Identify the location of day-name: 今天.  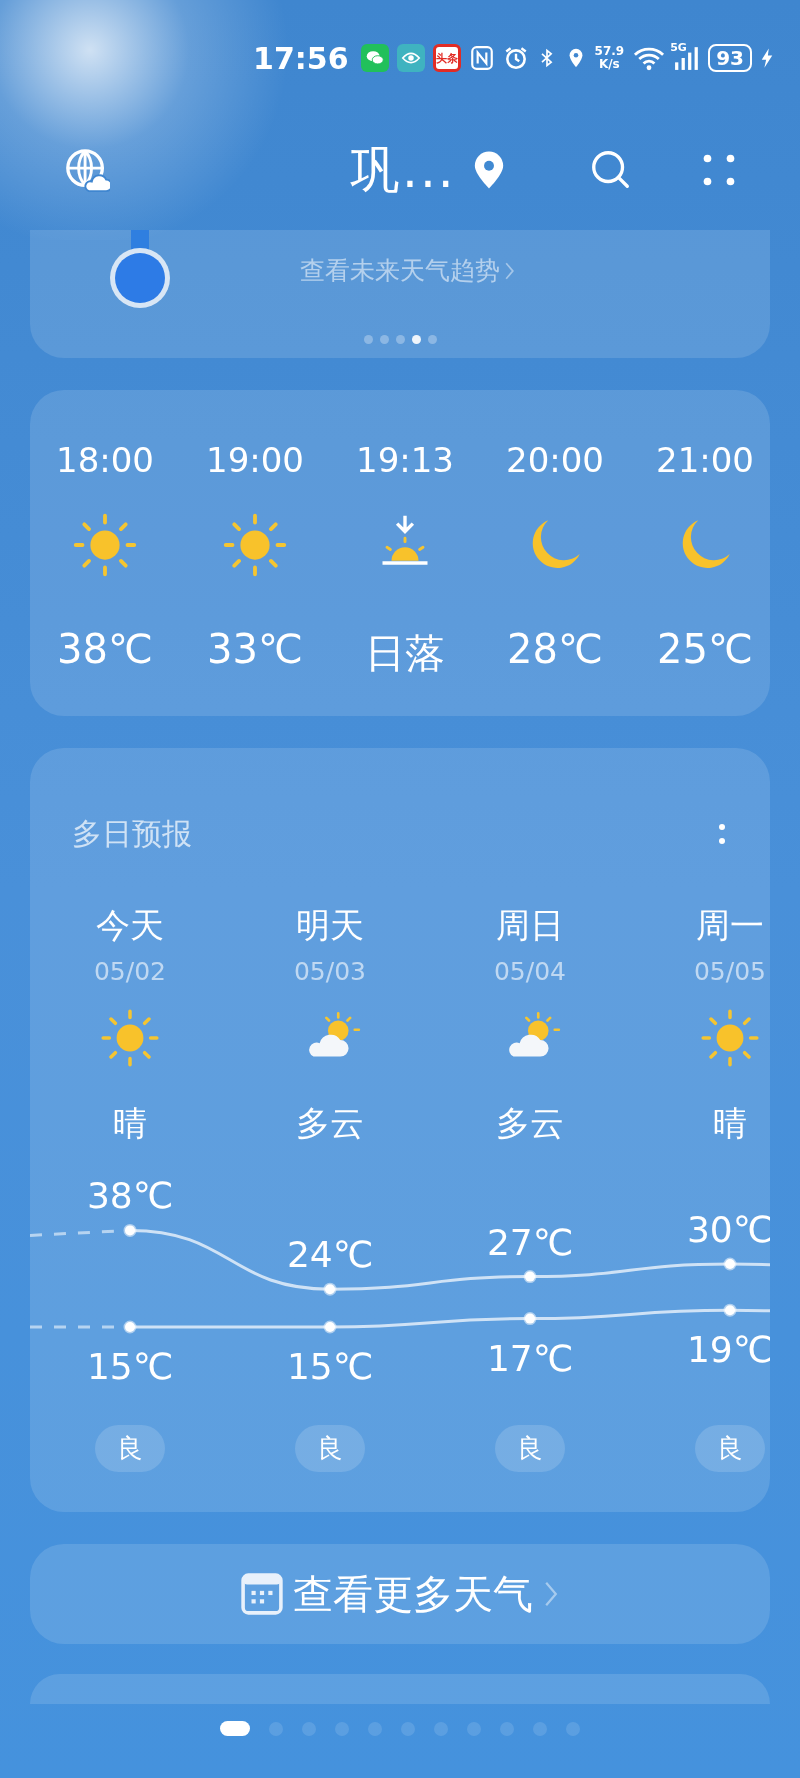
(130, 925).